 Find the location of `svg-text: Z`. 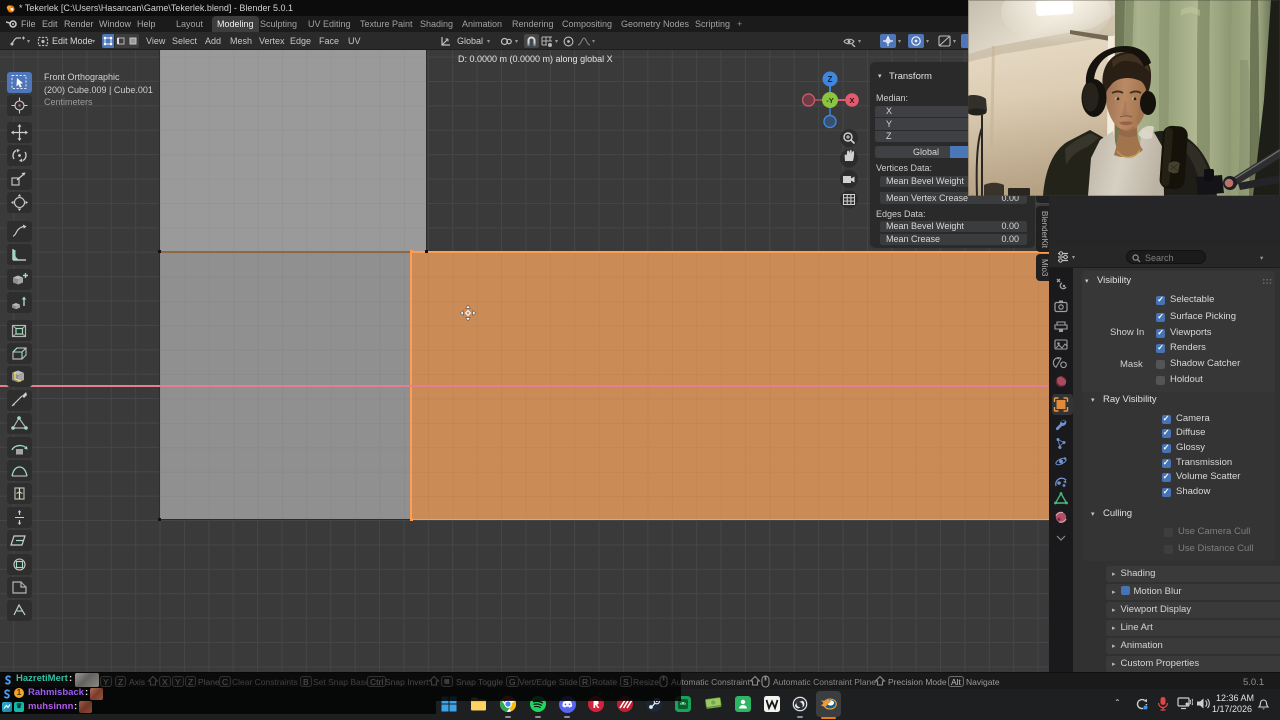

svg-text: Z is located at coordinates (830, 79).